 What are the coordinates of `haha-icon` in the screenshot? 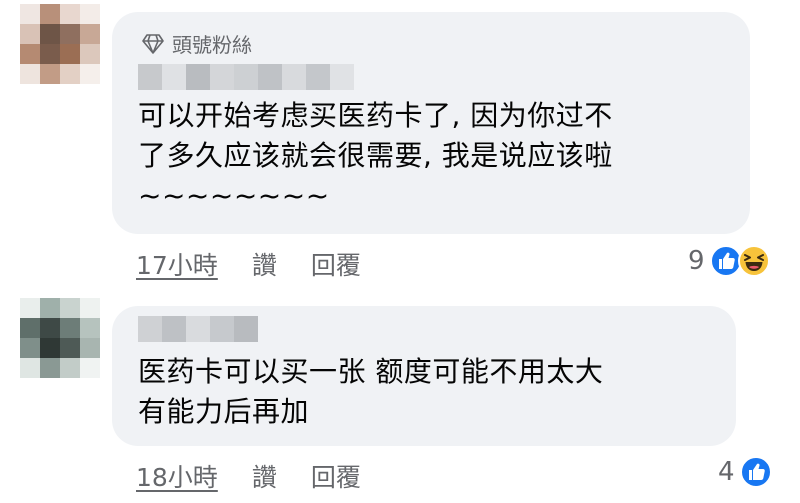 It's located at (753, 261).